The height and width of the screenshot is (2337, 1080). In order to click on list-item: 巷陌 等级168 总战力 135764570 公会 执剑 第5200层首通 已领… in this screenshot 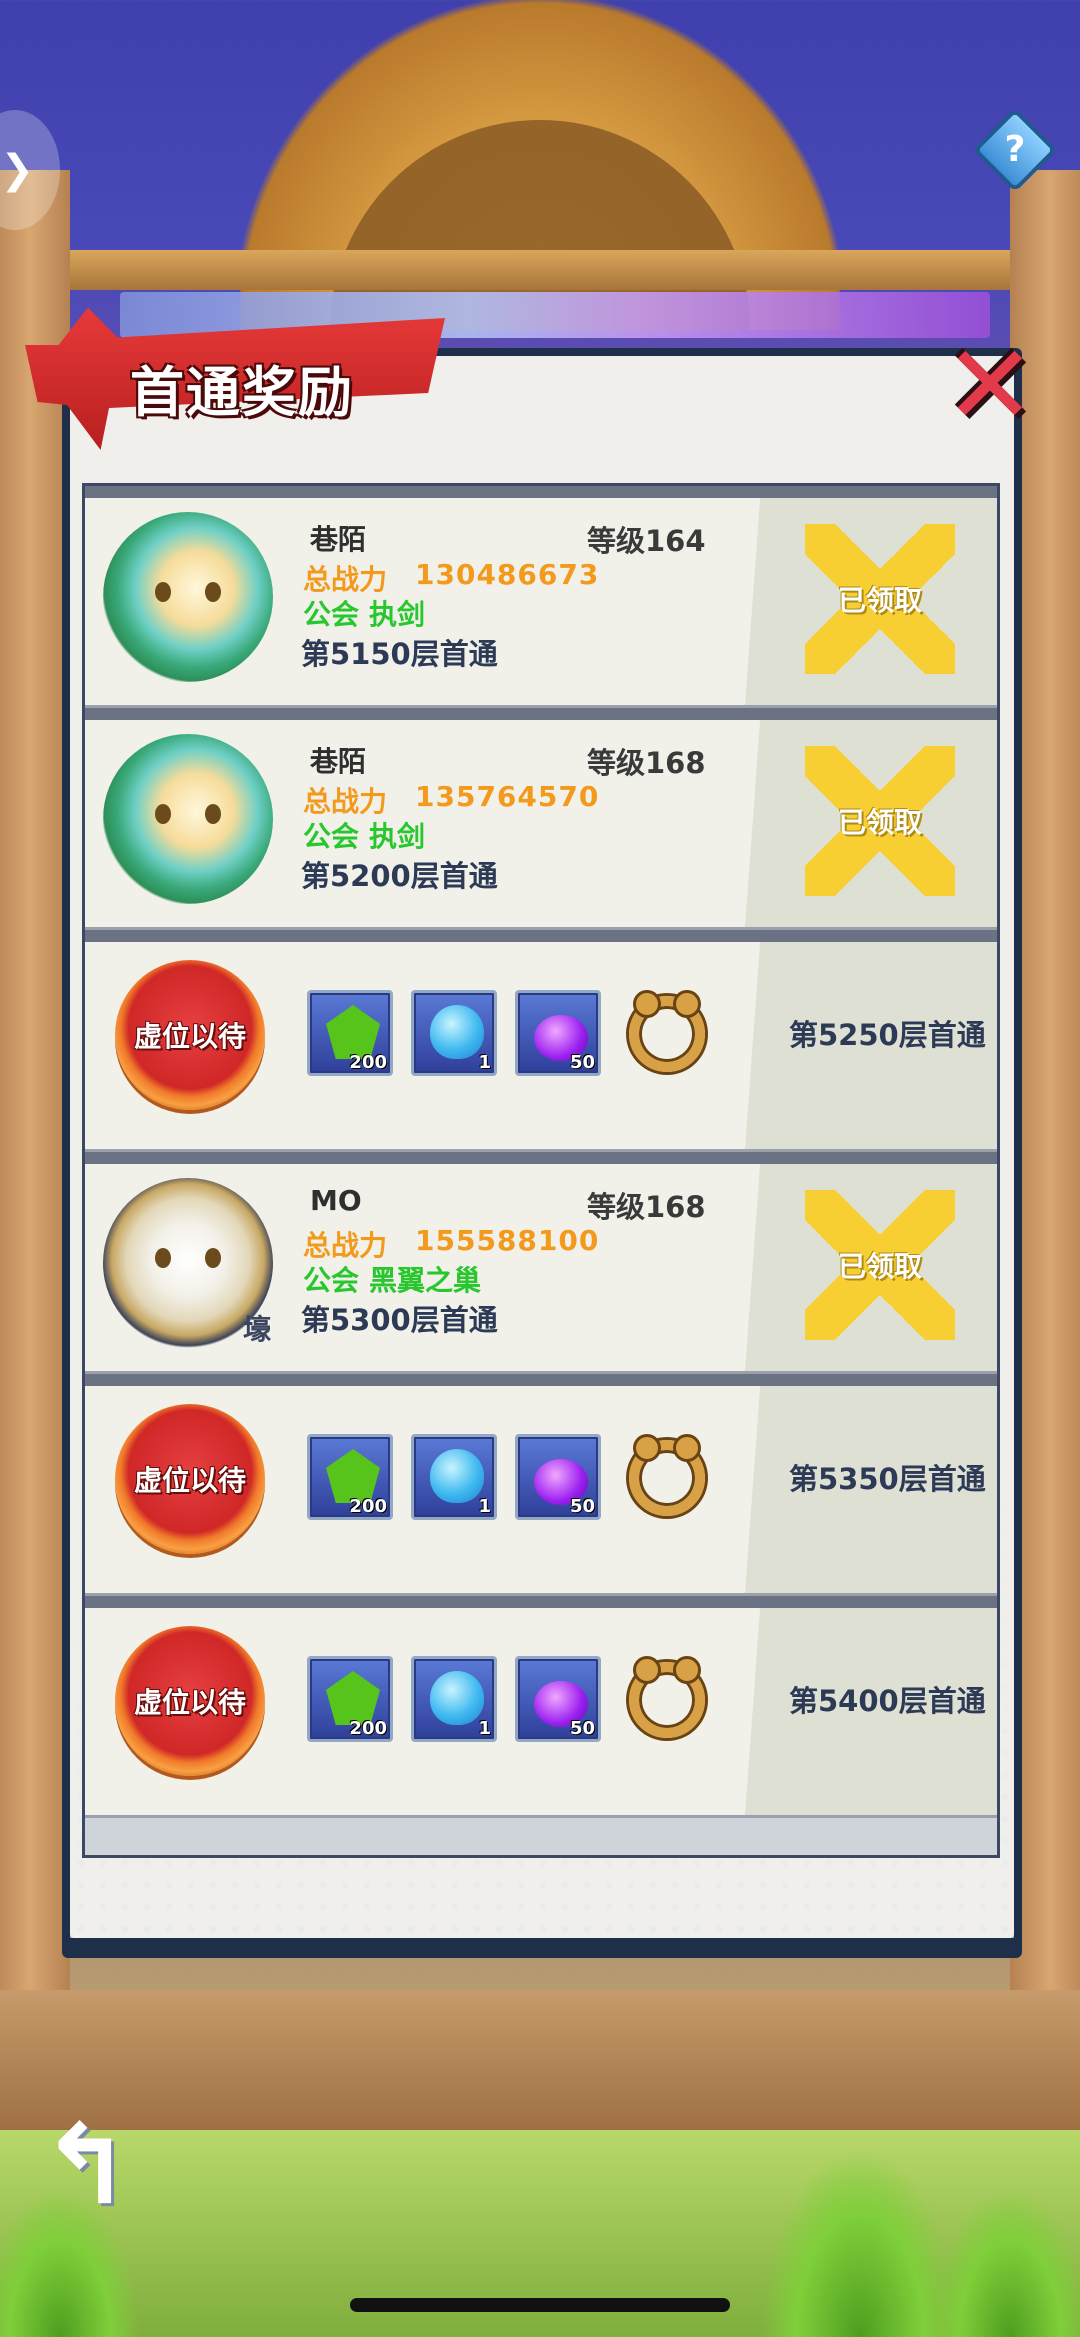, I will do `click(541, 819)`.